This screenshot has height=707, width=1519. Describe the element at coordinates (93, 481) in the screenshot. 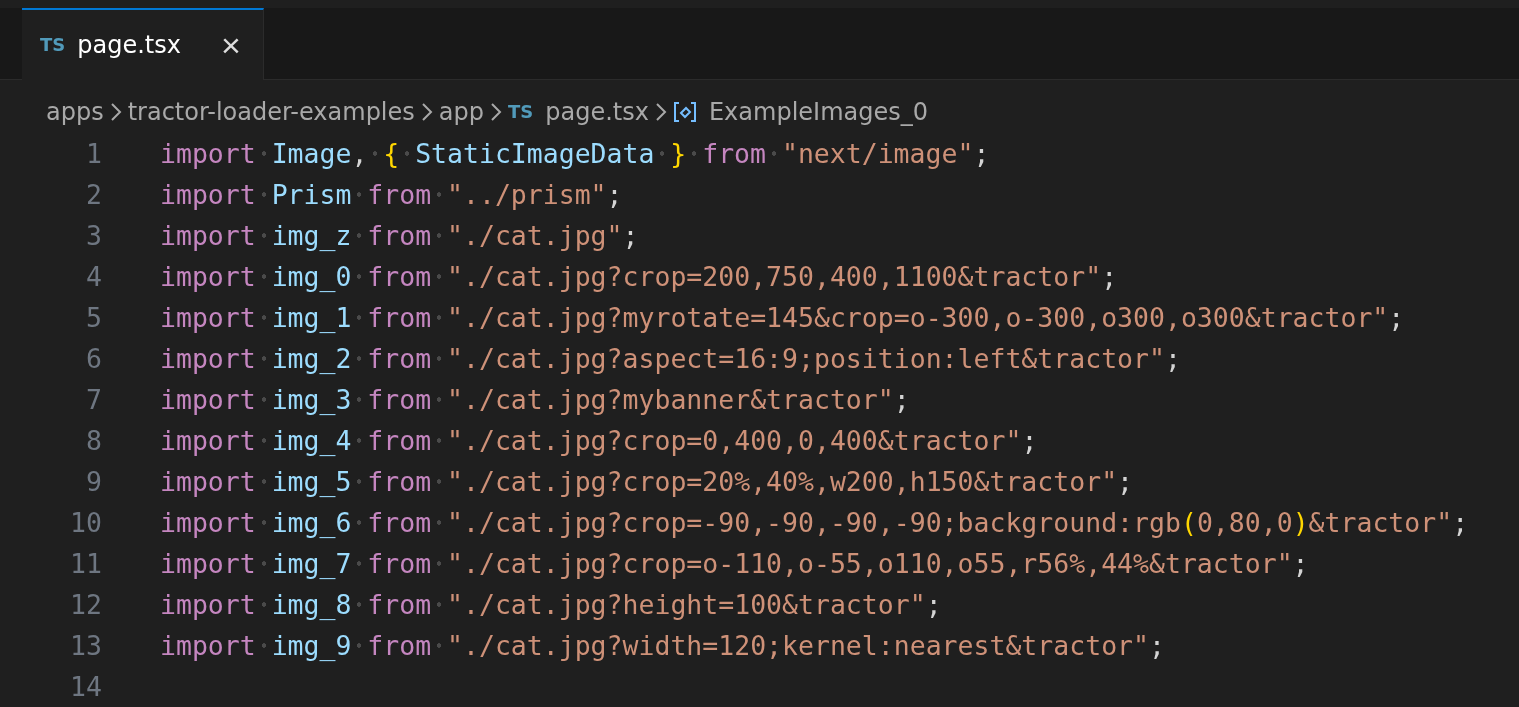

I see `line-number: 9` at that location.